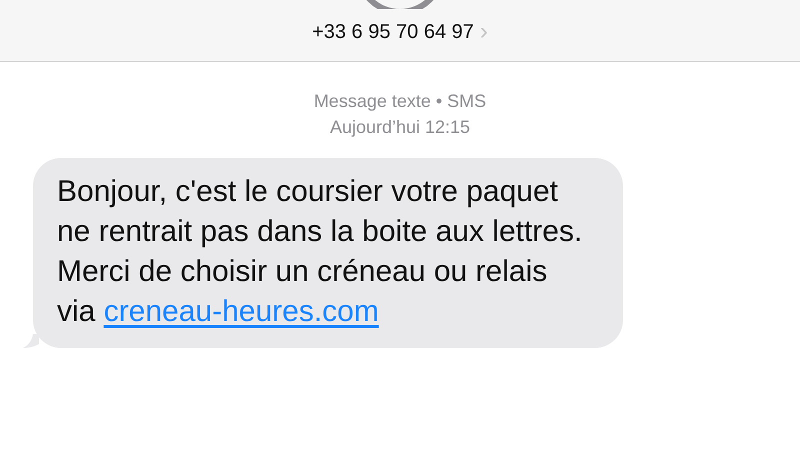 The width and height of the screenshot is (800, 475). What do you see at coordinates (400, 127) in the screenshot?
I see `message-timestamp: Aujourd’hui 12:15` at bounding box center [400, 127].